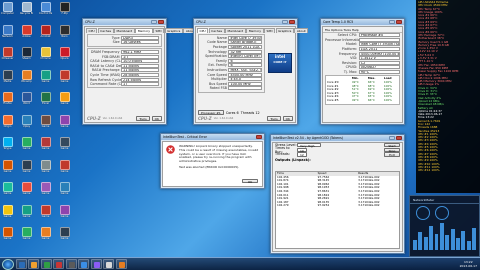  I want to click on desktop-icon: Steam, so click(26, 56).